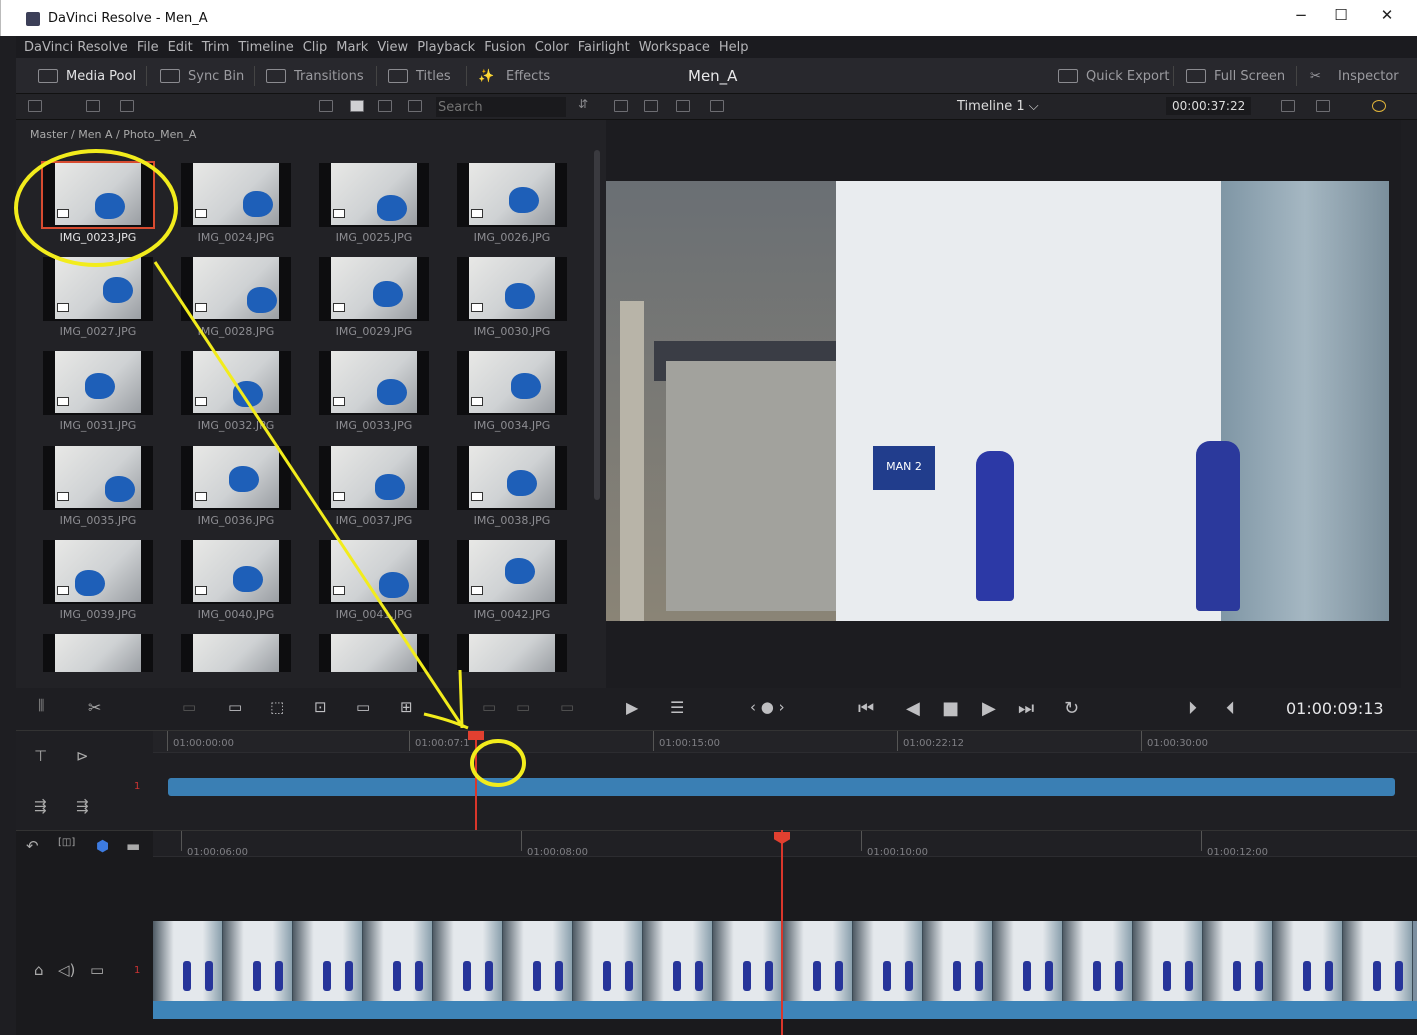 The image size is (1417, 1035). Describe the element at coordinates (607, 47) in the screenshot. I see `menu-fairlight: Fairlight` at that location.